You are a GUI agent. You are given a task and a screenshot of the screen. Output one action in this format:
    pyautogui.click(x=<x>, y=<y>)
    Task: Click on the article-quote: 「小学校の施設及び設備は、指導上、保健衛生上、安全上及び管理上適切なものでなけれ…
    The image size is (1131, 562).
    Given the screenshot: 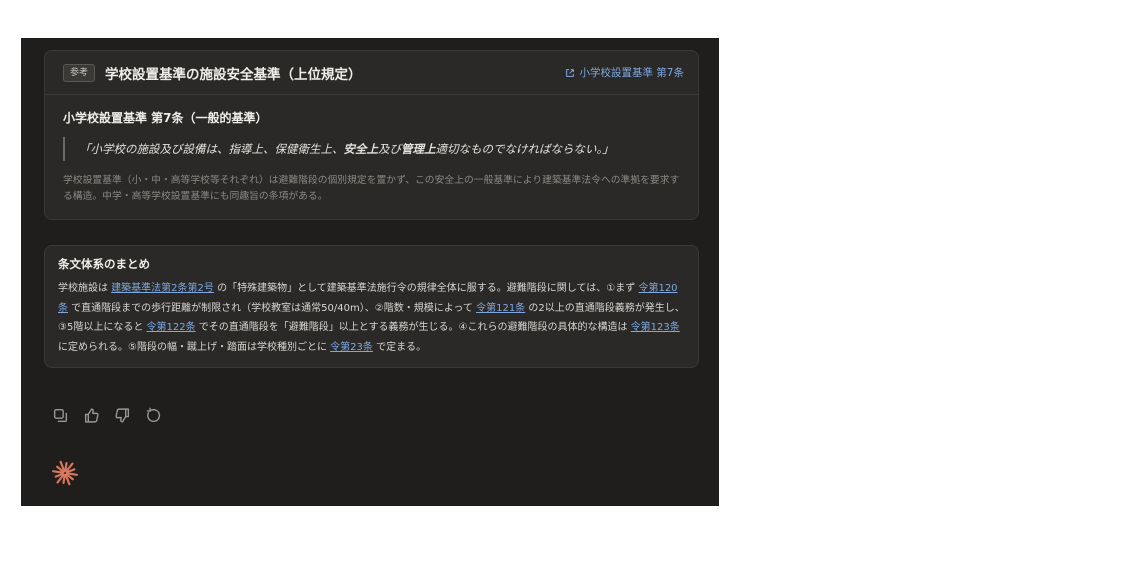 What is the action you would take?
    pyautogui.click(x=371, y=149)
    